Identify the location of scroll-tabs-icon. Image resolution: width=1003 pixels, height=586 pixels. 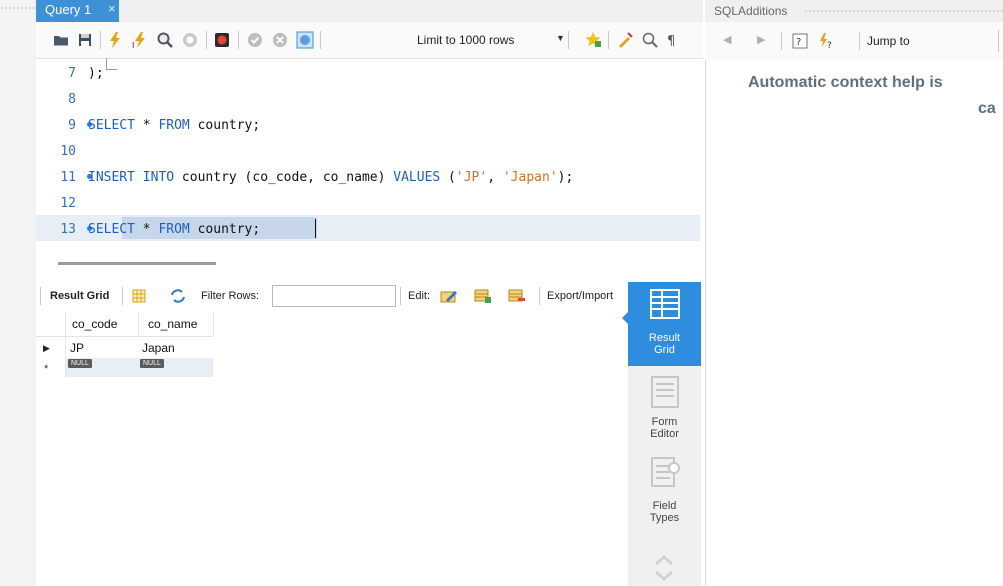
(664, 567).